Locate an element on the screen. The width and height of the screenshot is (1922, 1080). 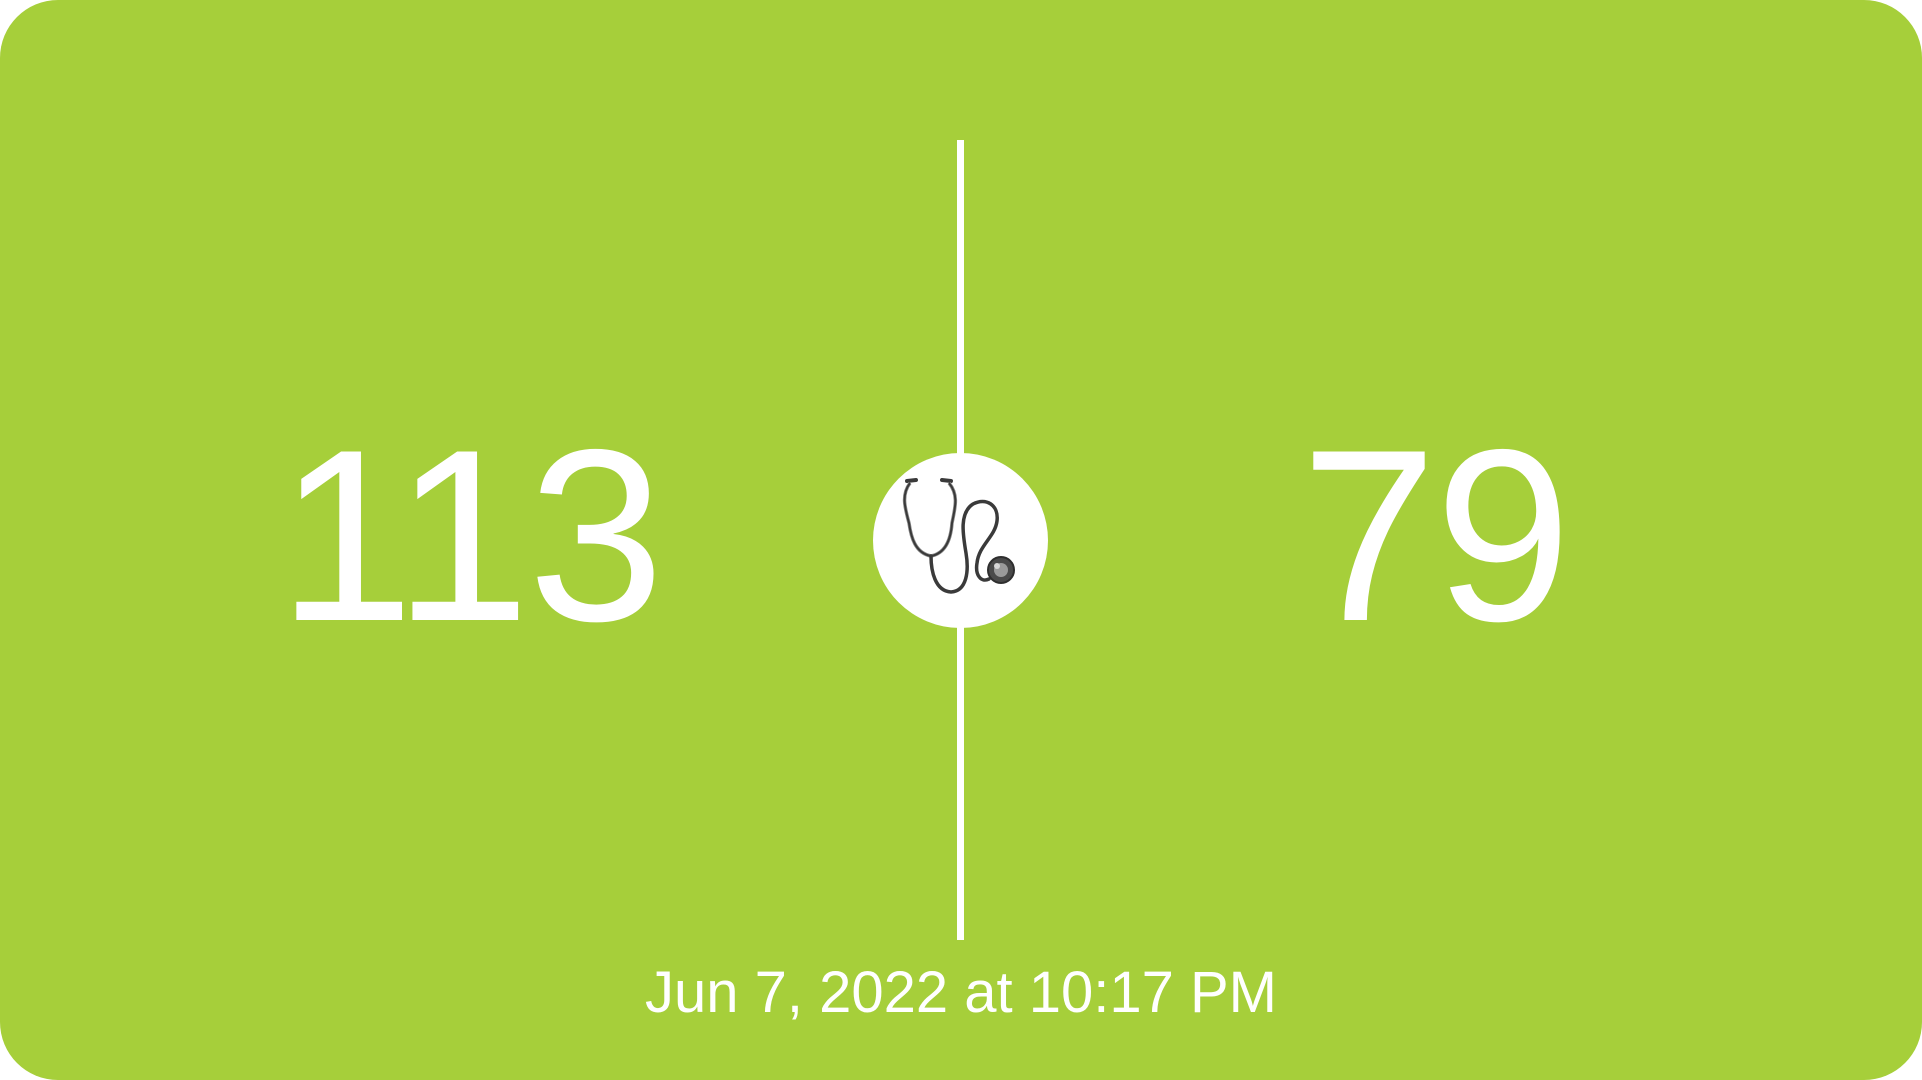
stethoscope-badge is located at coordinates (960, 540).